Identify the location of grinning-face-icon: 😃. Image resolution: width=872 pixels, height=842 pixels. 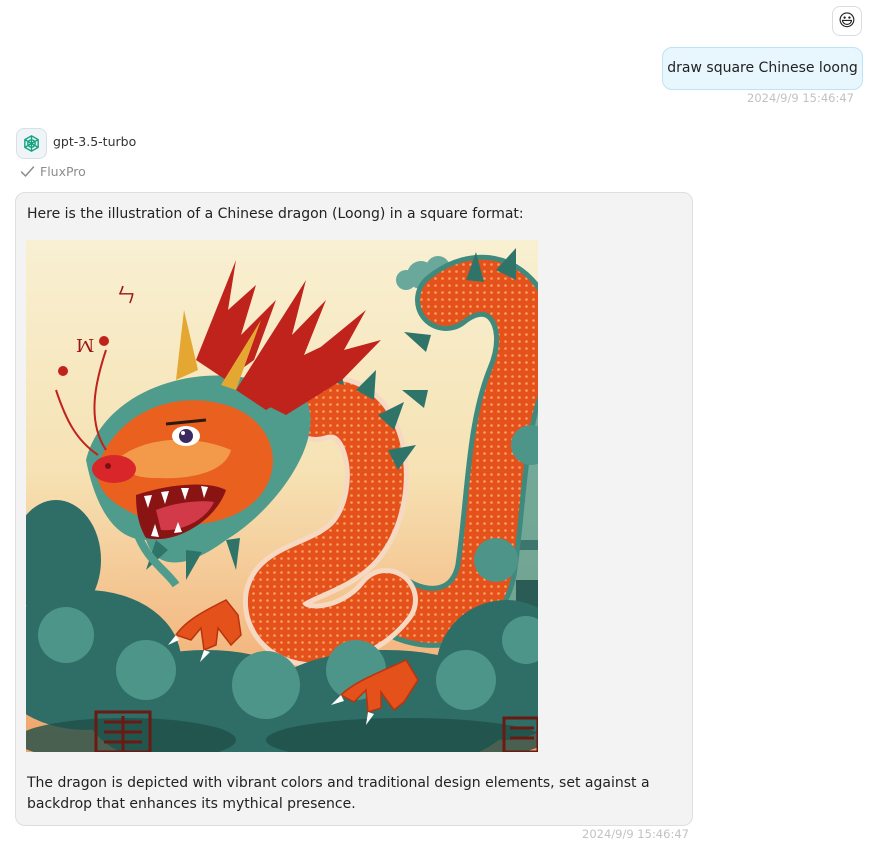
(847, 20).